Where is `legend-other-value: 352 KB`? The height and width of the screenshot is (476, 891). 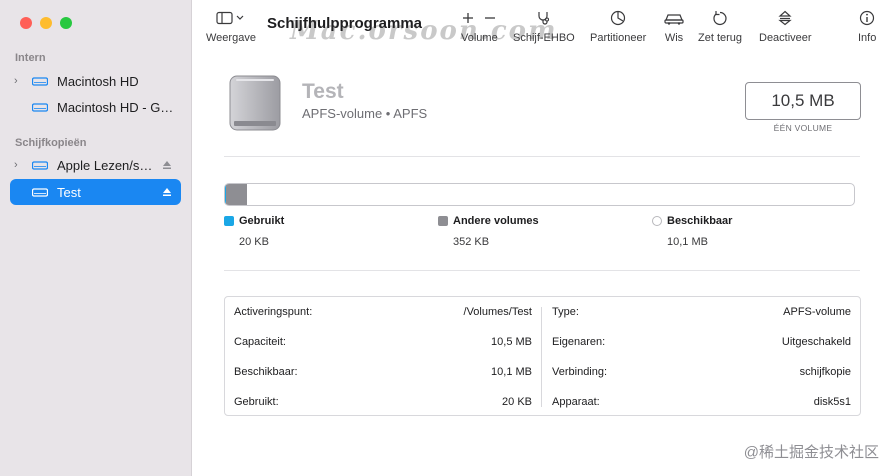
legend-other-value: 352 KB is located at coordinates (471, 242).